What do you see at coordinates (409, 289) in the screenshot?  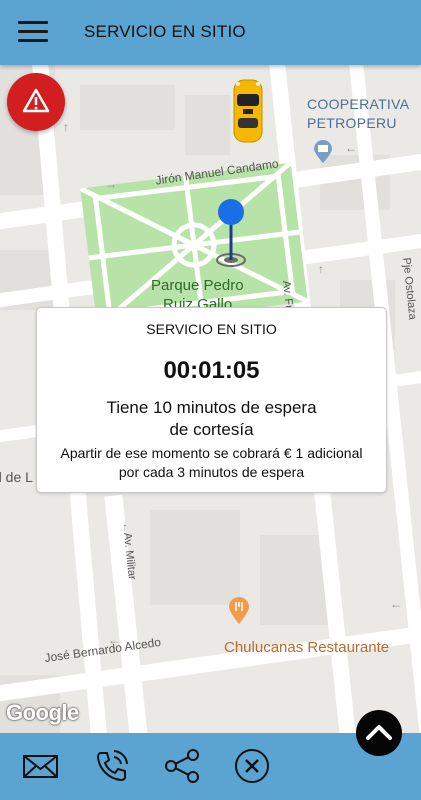 I see `street-label: Pje Ostolaza` at bounding box center [409, 289].